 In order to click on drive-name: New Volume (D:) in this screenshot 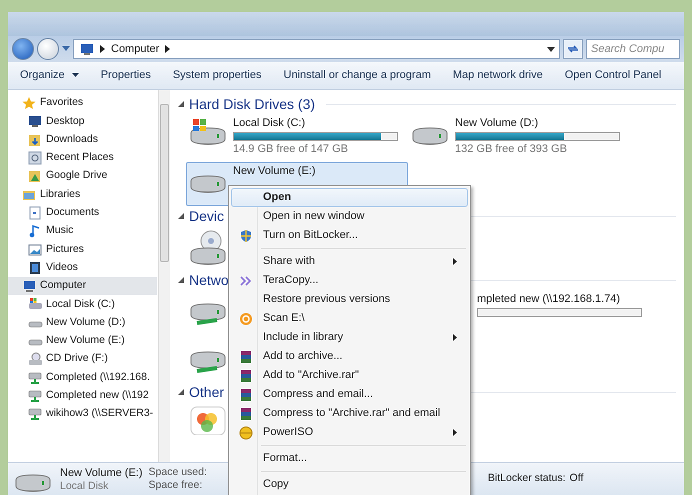, I will do `click(497, 123)`.